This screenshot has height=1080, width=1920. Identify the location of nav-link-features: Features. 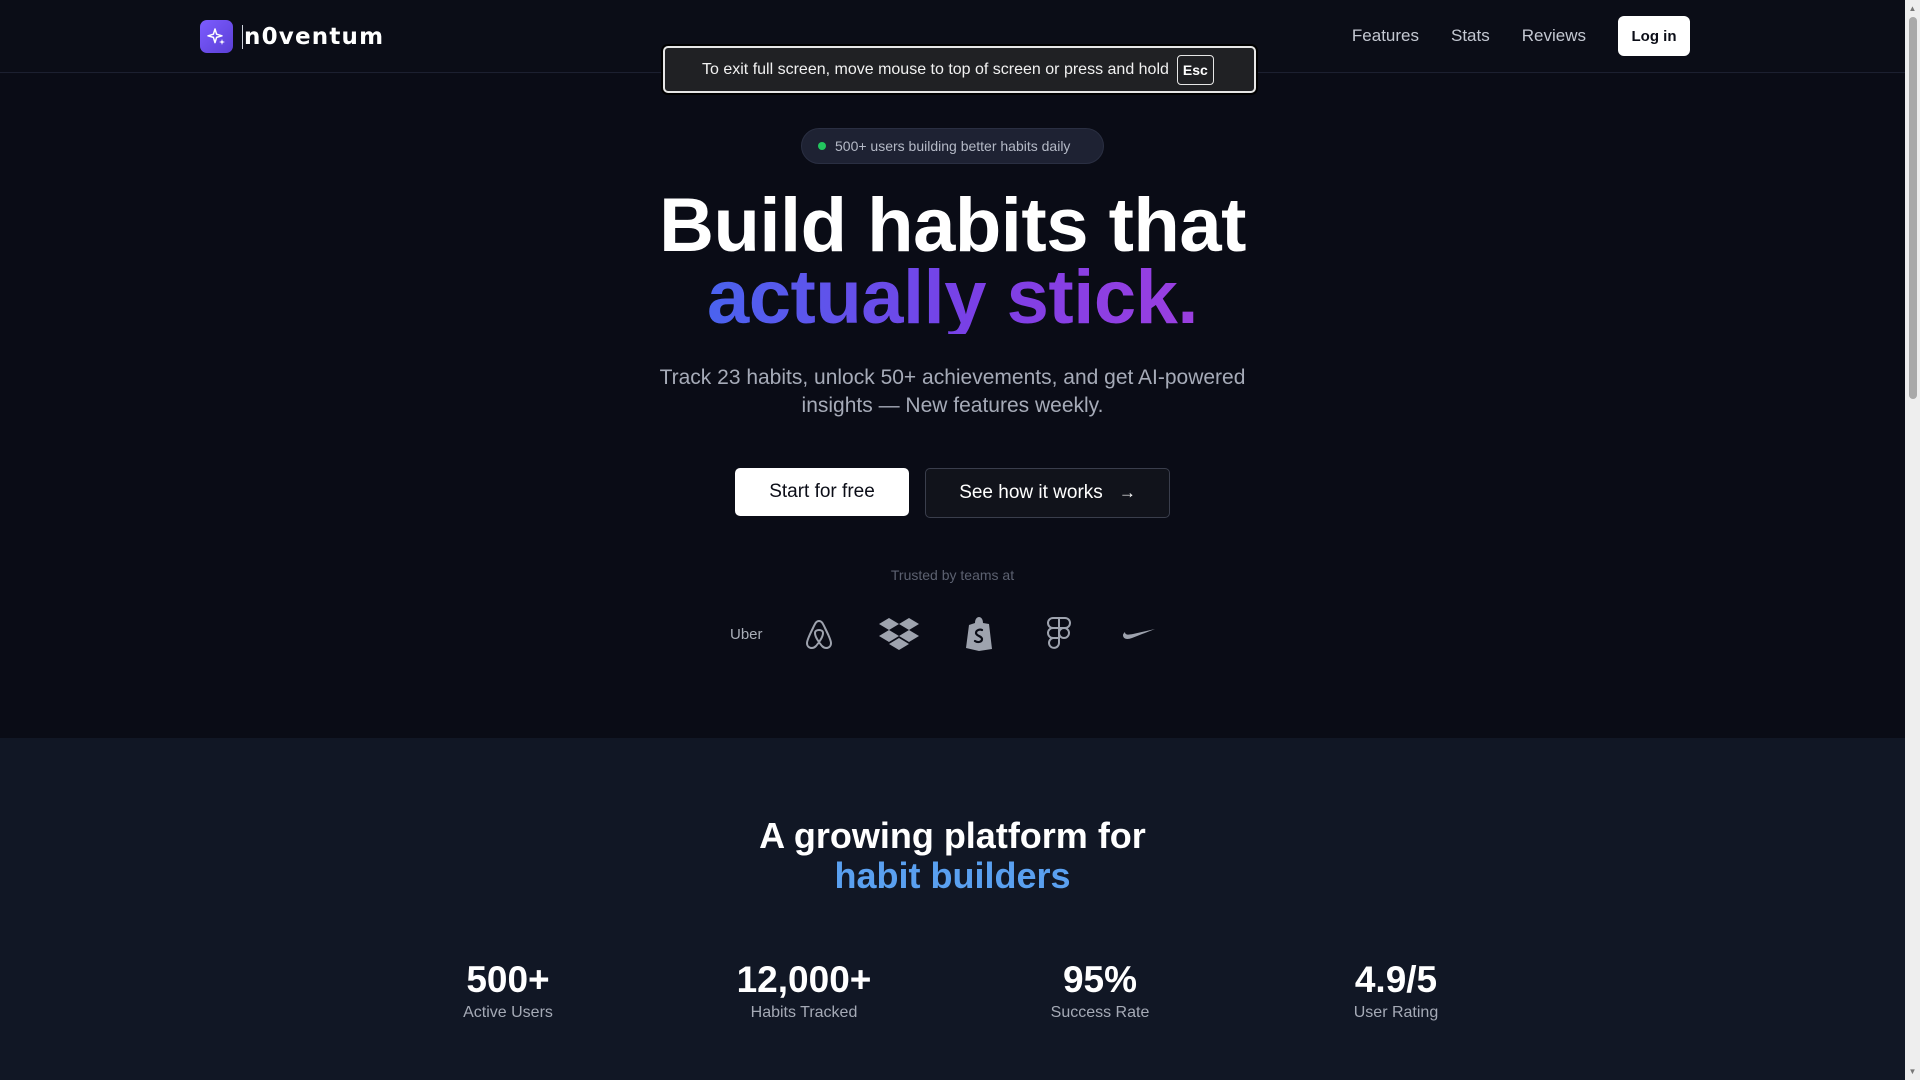
(1385, 36).